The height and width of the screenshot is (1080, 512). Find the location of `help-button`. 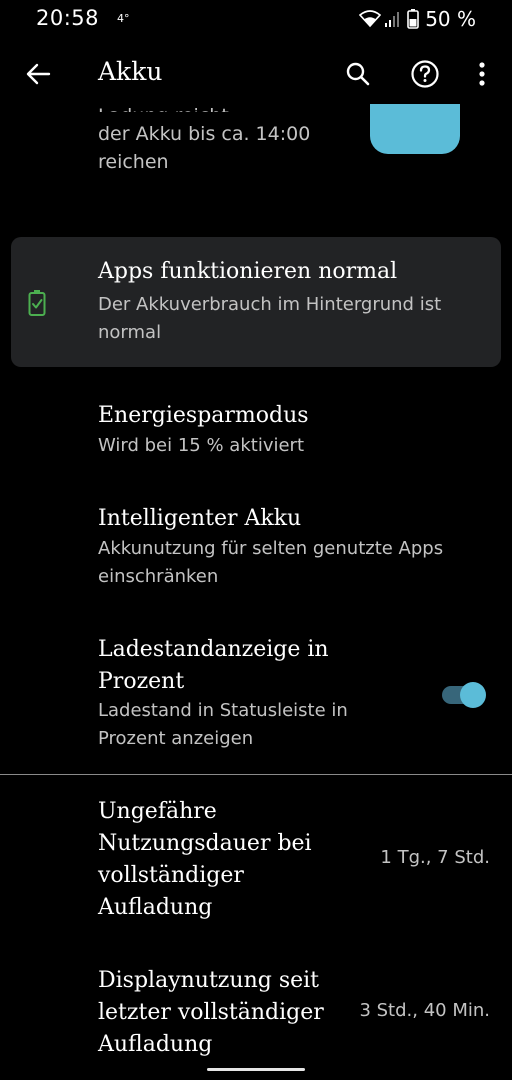

help-button is located at coordinates (425, 76).